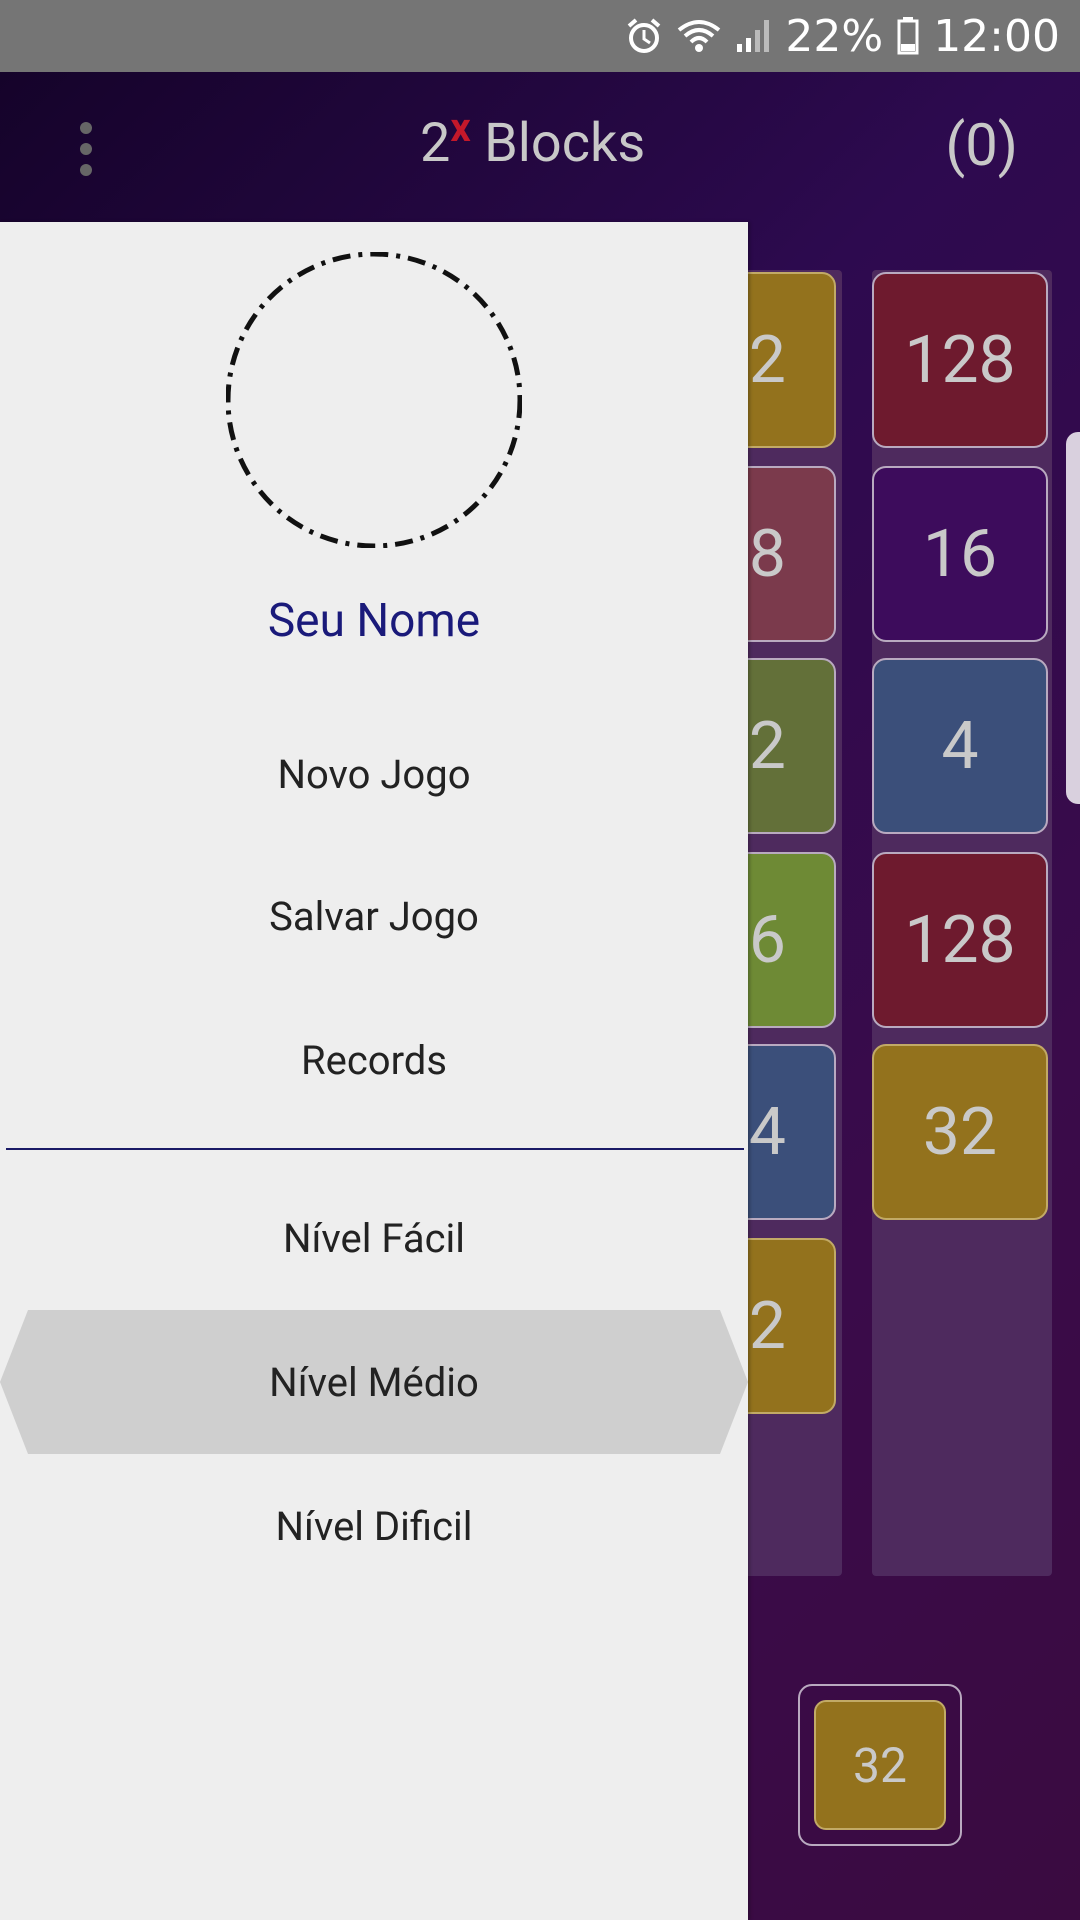 The image size is (1080, 1920). I want to click on menu-item-level-easy: Nível Fácil, so click(374, 1238).